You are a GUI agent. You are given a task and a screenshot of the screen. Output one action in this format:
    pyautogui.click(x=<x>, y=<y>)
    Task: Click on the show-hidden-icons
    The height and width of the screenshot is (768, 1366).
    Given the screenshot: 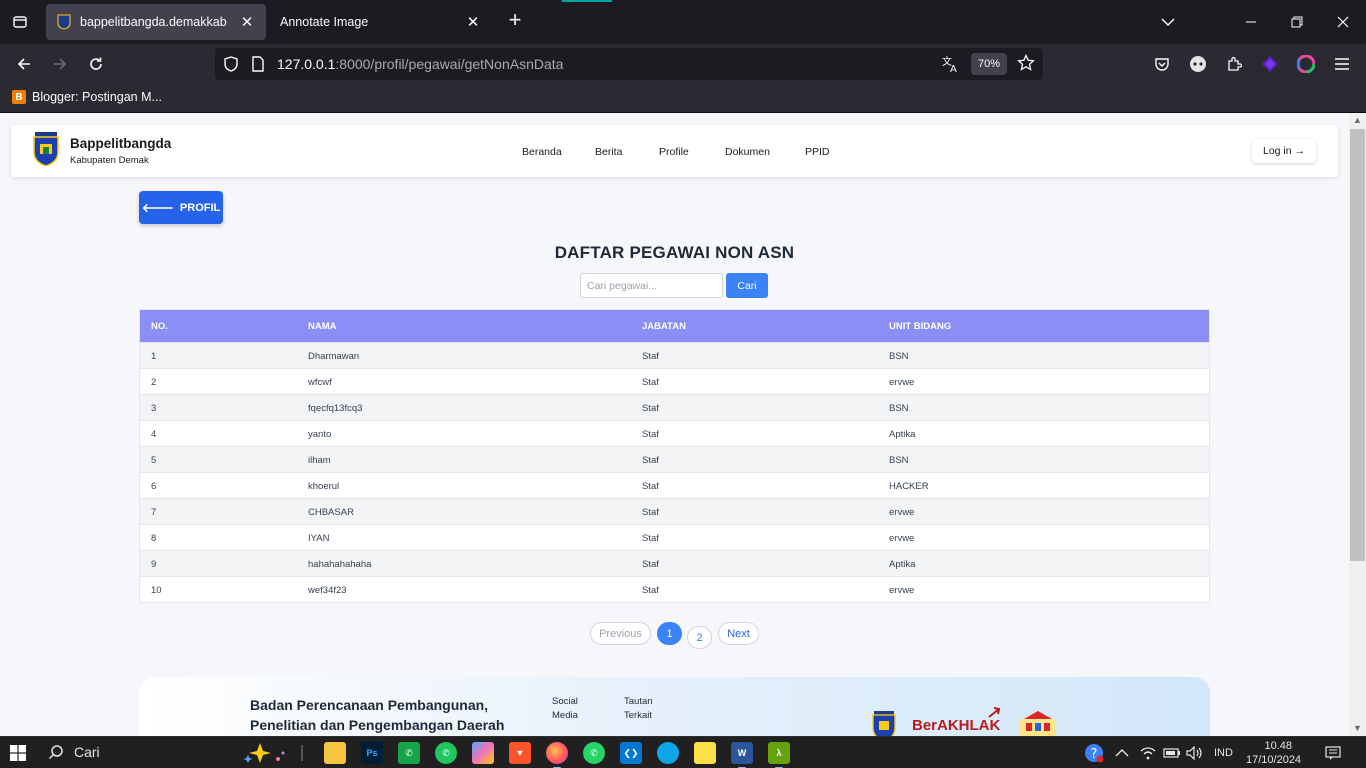 What is the action you would take?
    pyautogui.click(x=1122, y=753)
    